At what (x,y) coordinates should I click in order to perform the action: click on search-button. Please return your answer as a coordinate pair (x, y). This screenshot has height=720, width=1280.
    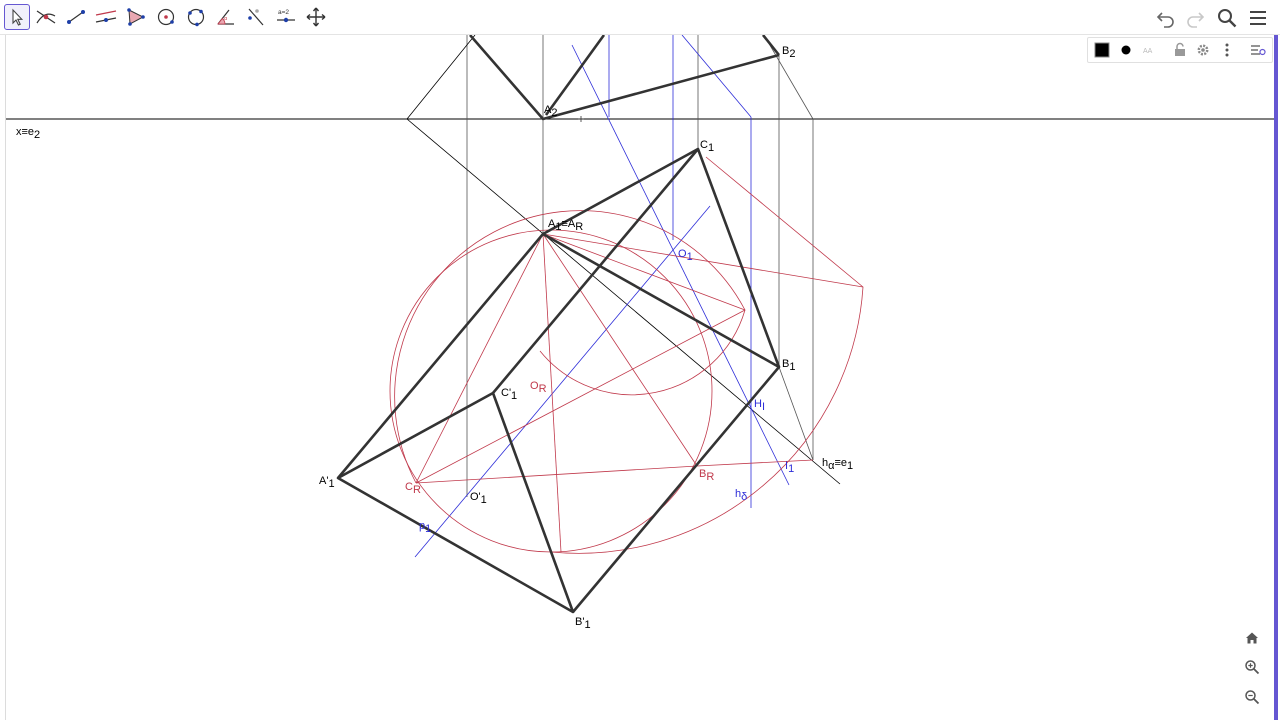
    Looking at the image, I should click on (1227, 18).